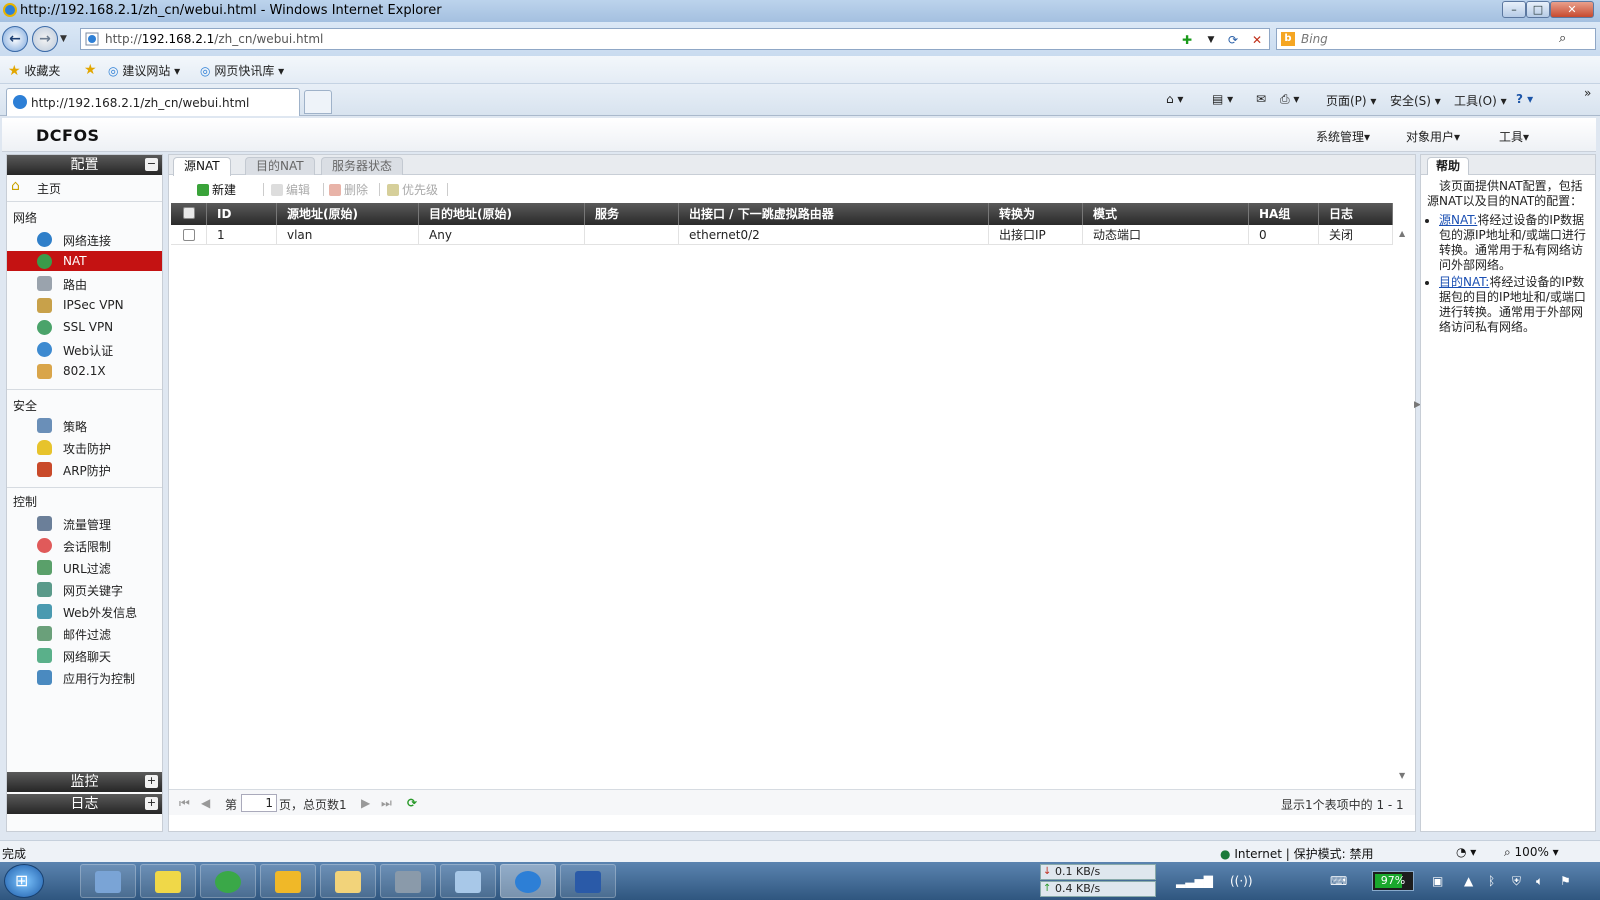  I want to click on security-zone: ● Internet | 保护模式: 禁用, so click(1297, 853).